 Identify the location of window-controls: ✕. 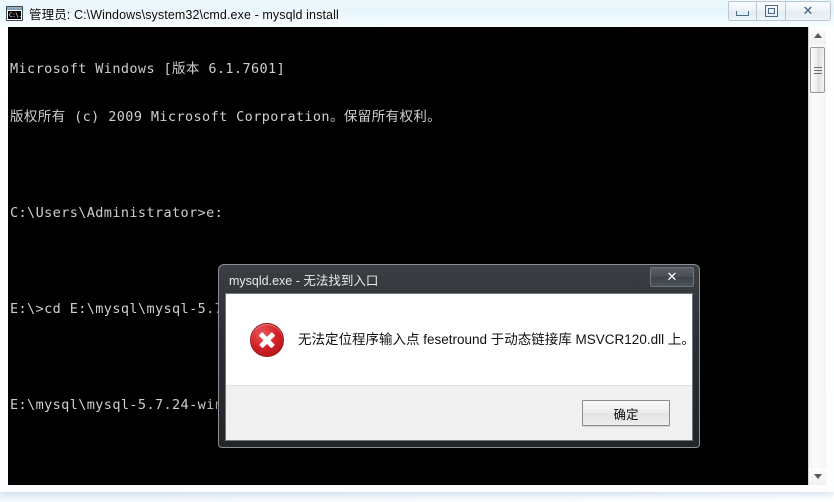
(779, 11).